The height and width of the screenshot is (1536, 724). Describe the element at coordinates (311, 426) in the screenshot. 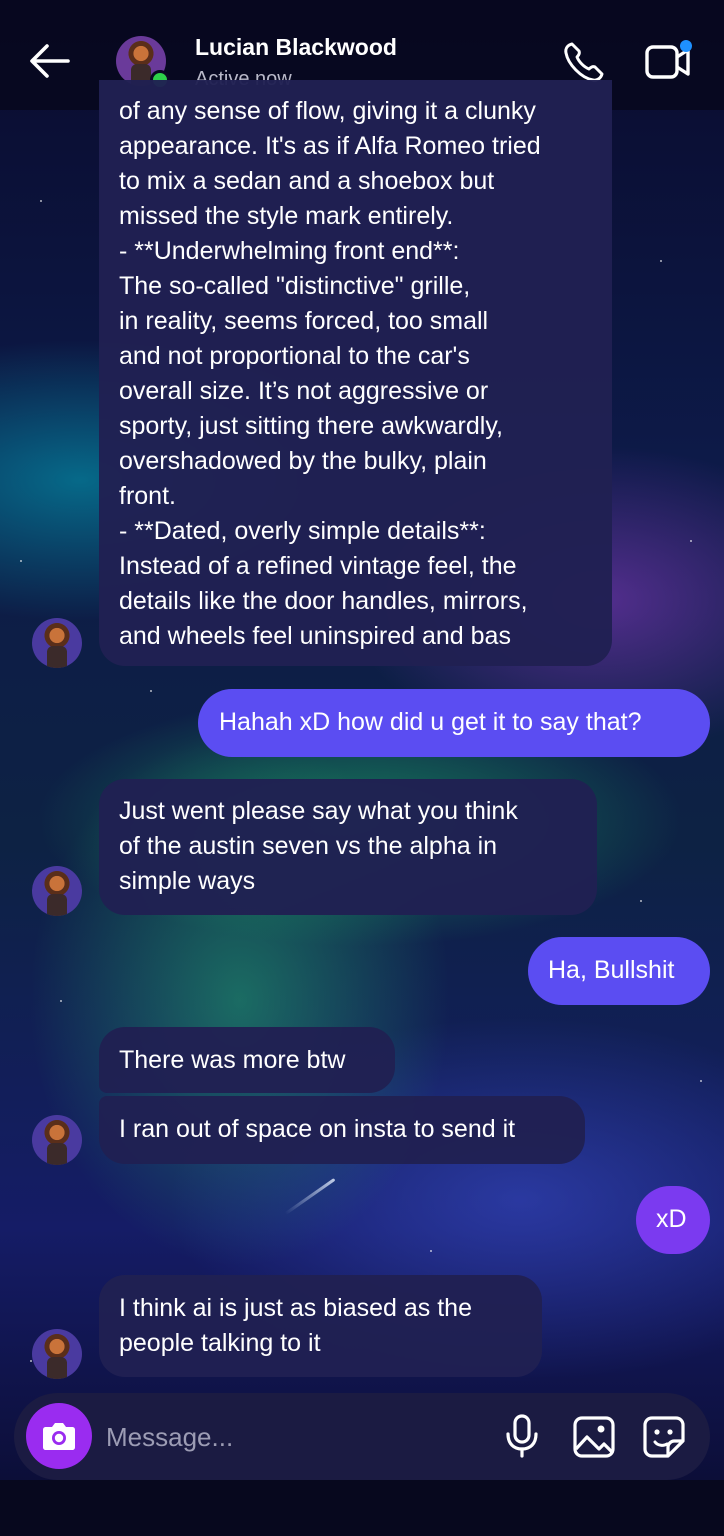

I see `message-line: sporty, just sitting there awkwardly,` at that location.